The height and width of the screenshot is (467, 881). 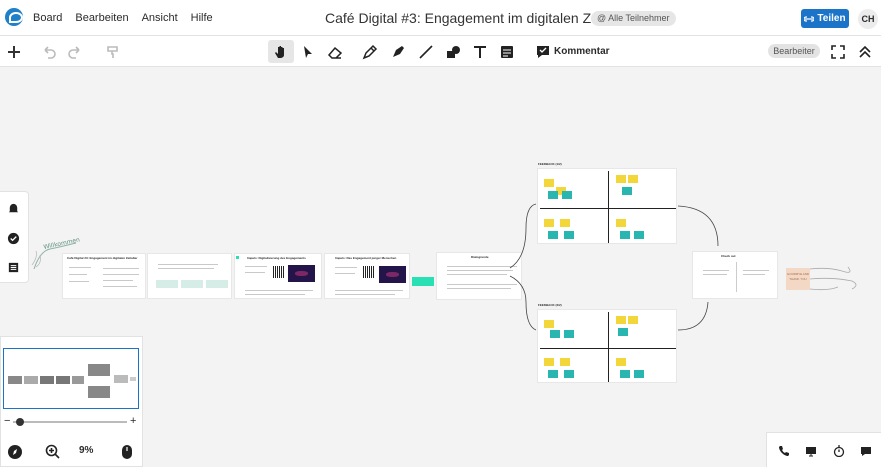 What do you see at coordinates (367, 276) in the screenshot?
I see `board-card-impulse-2: Impuls: Das Engagement junger Menschen` at bounding box center [367, 276].